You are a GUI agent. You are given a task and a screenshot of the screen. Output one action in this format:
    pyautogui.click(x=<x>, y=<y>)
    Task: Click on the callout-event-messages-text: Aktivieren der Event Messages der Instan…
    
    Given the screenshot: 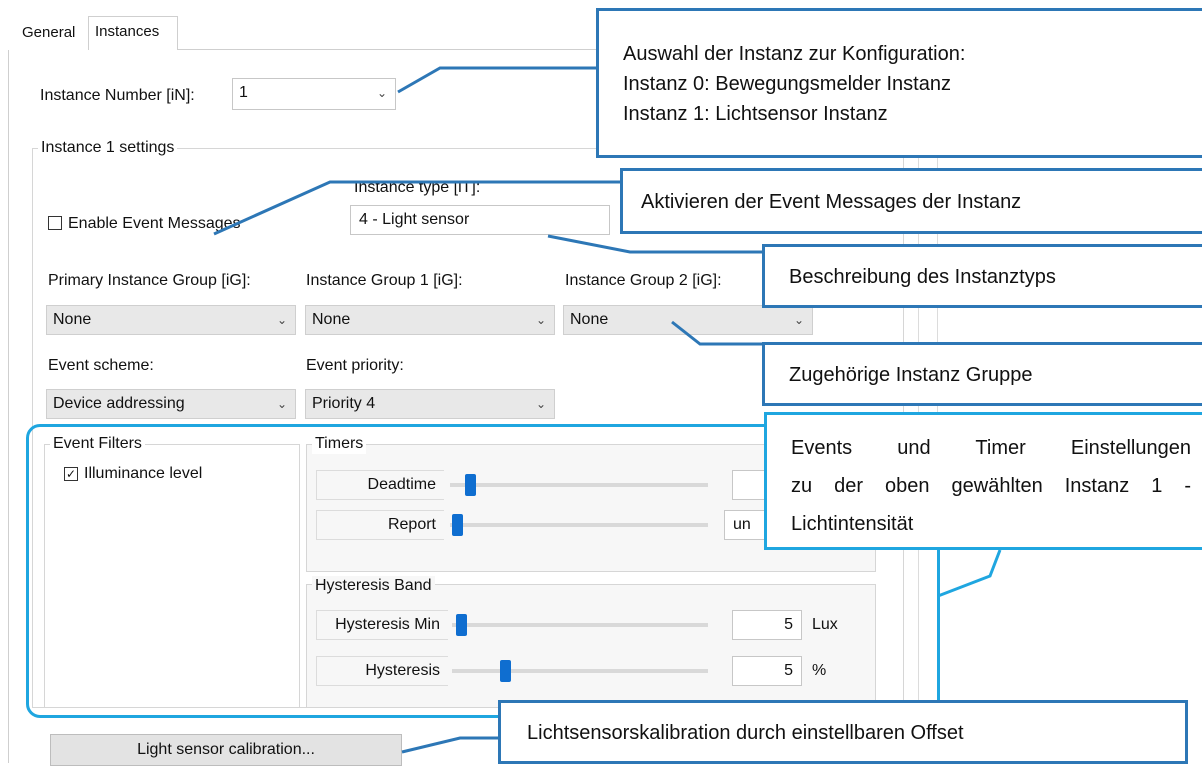 What is the action you would take?
    pyautogui.click(x=831, y=202)
    